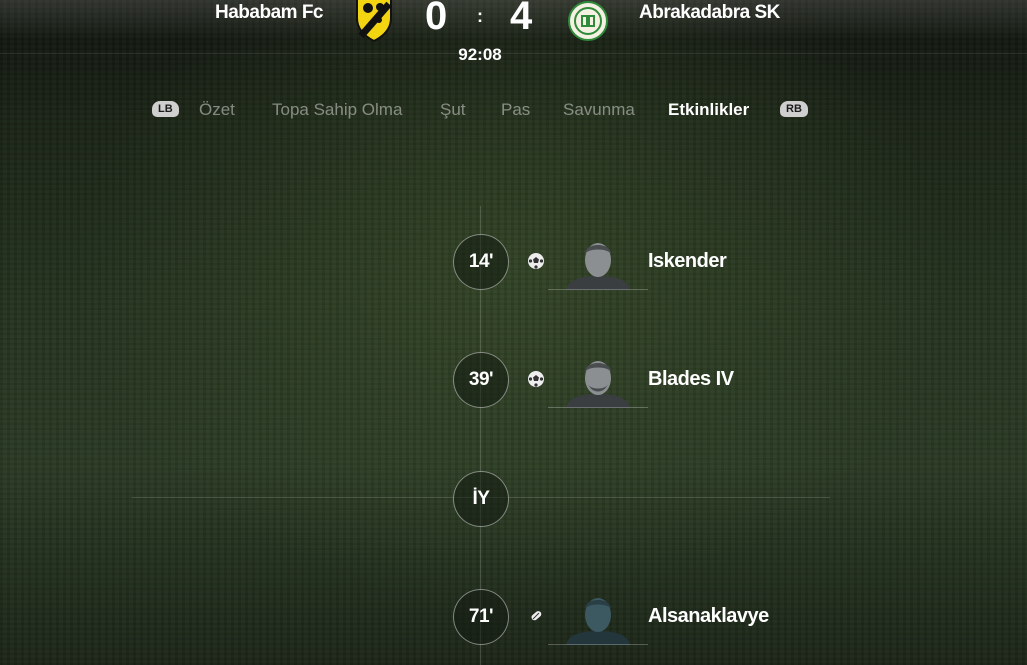 This screenshot has height=665, width=1027. I want to click on half-time-marker: İY, so click(513, 501).